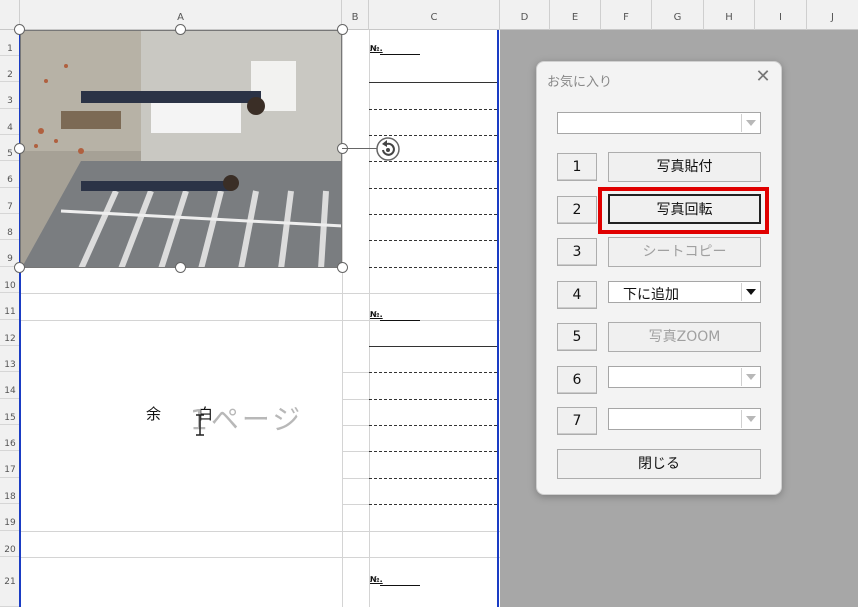  What do you see at coordinates (659, 123) in the screenshot?
I see `favorite-select-combo` at bounding box center [659, 123].